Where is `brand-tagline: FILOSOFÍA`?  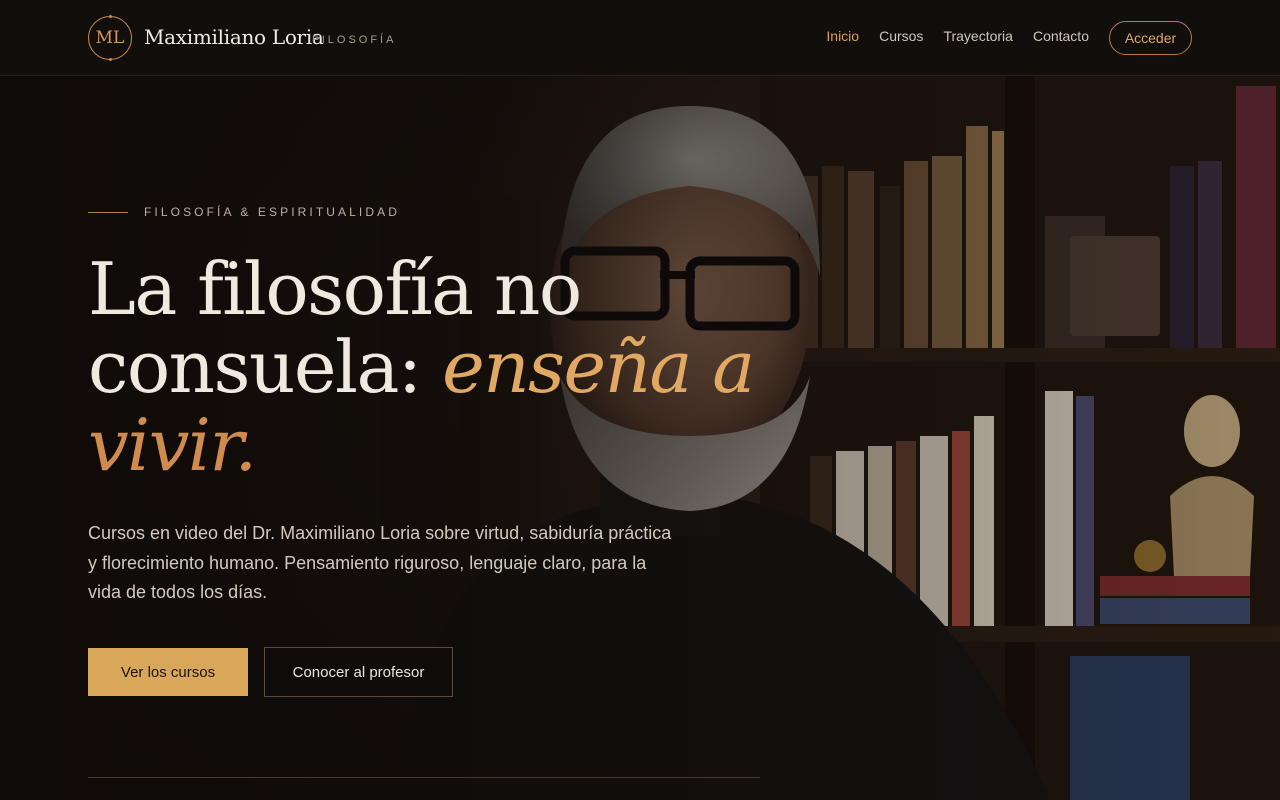
brand-tagline: FILOSOFÍA is located at coordinates (354, 40).